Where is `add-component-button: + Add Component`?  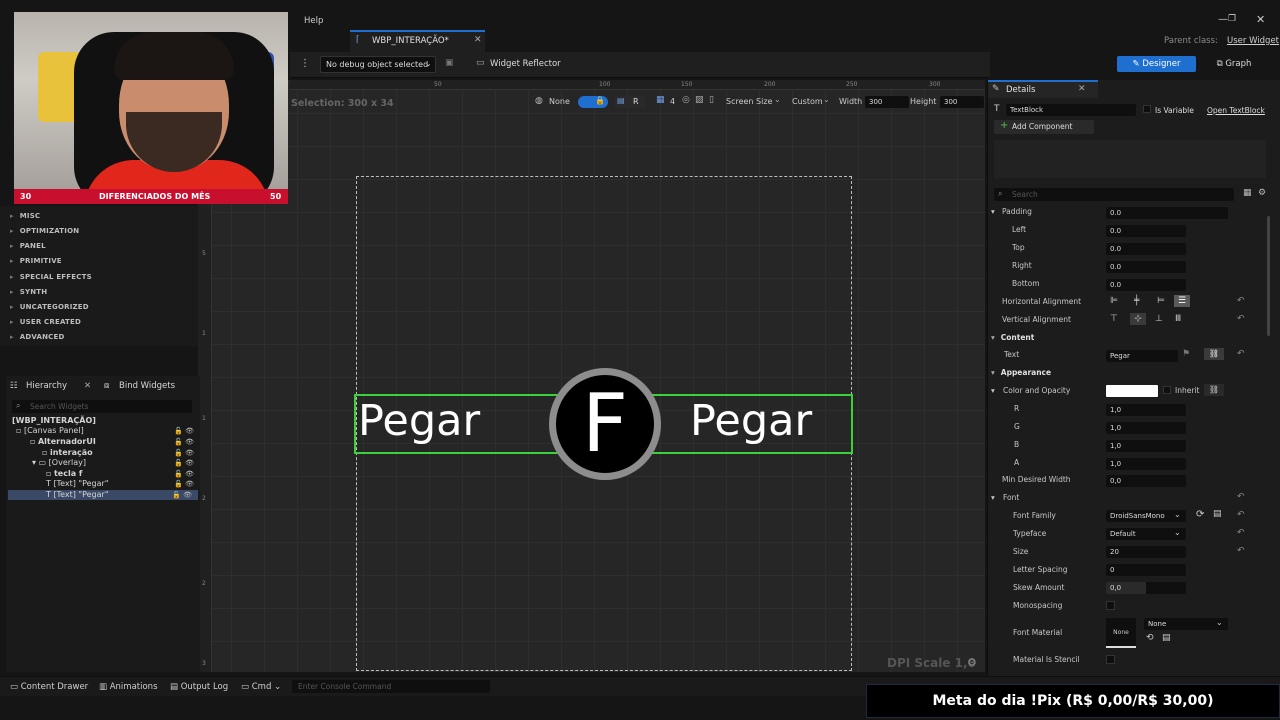 add-component-button: + Add Component is located at coordinates (1044, 127).